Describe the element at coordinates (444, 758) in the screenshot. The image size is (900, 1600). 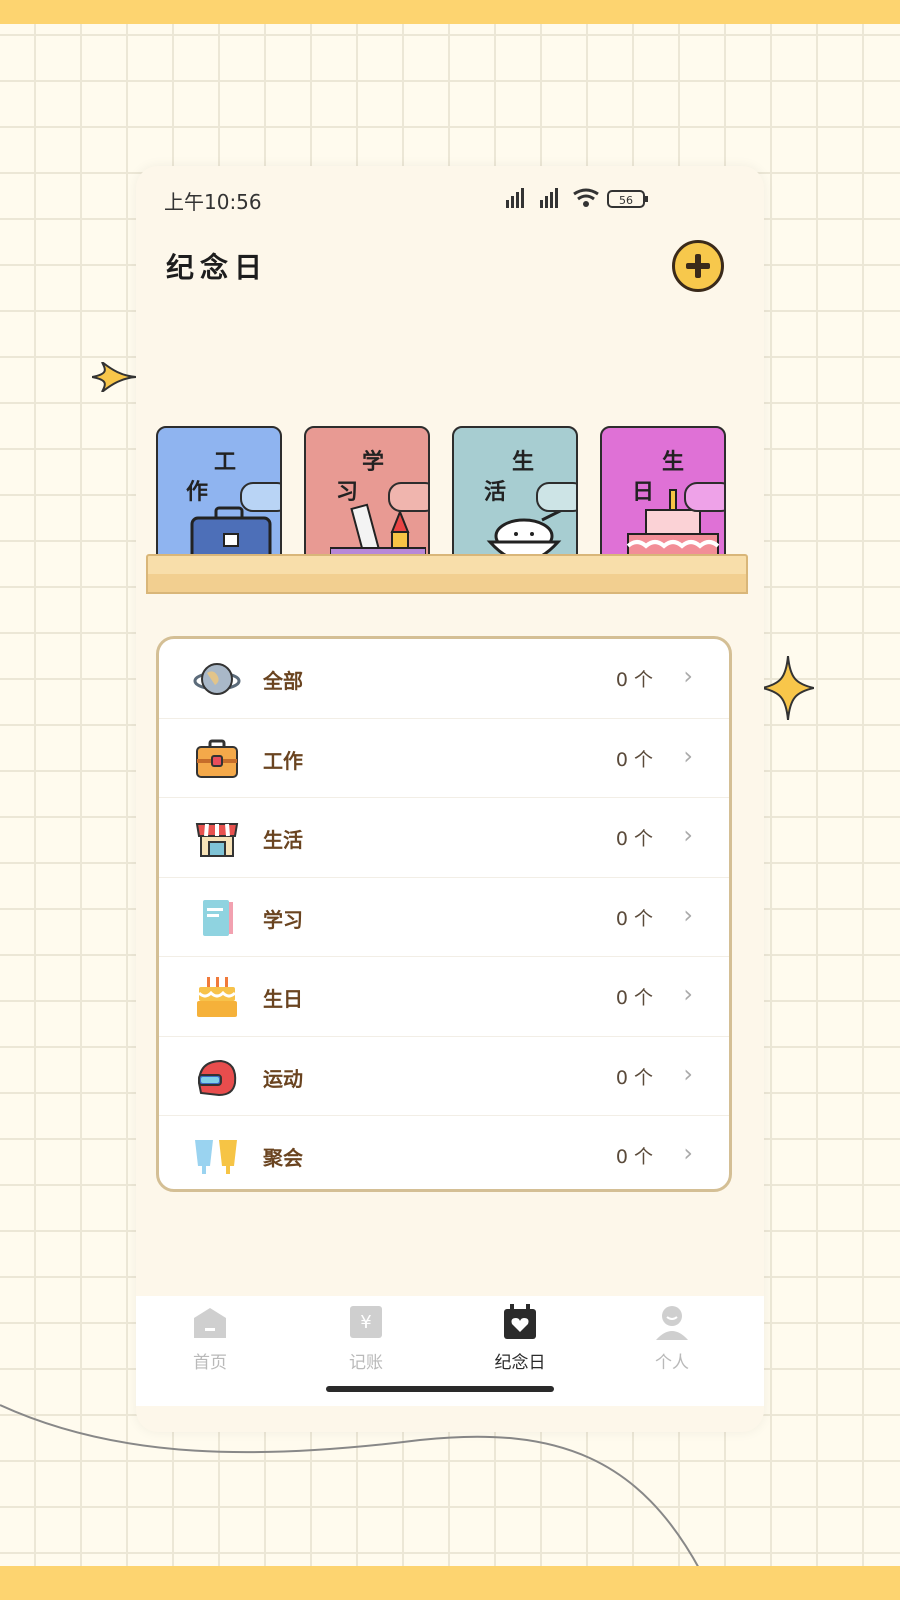
I see `category-row-work: 工作 0 个 ›` at that location.